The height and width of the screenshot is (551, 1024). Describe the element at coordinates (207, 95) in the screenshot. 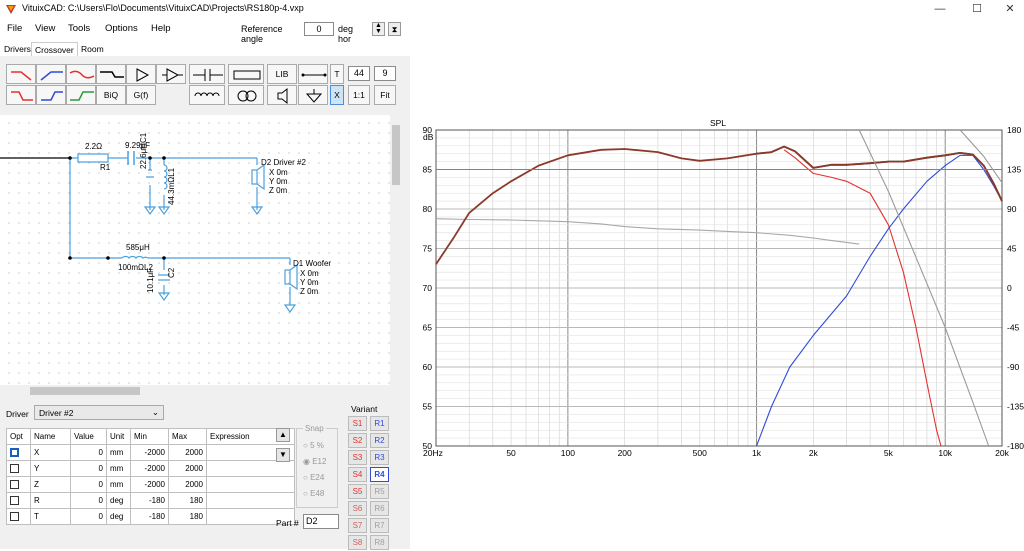

I see `inductor-tool` at that location.